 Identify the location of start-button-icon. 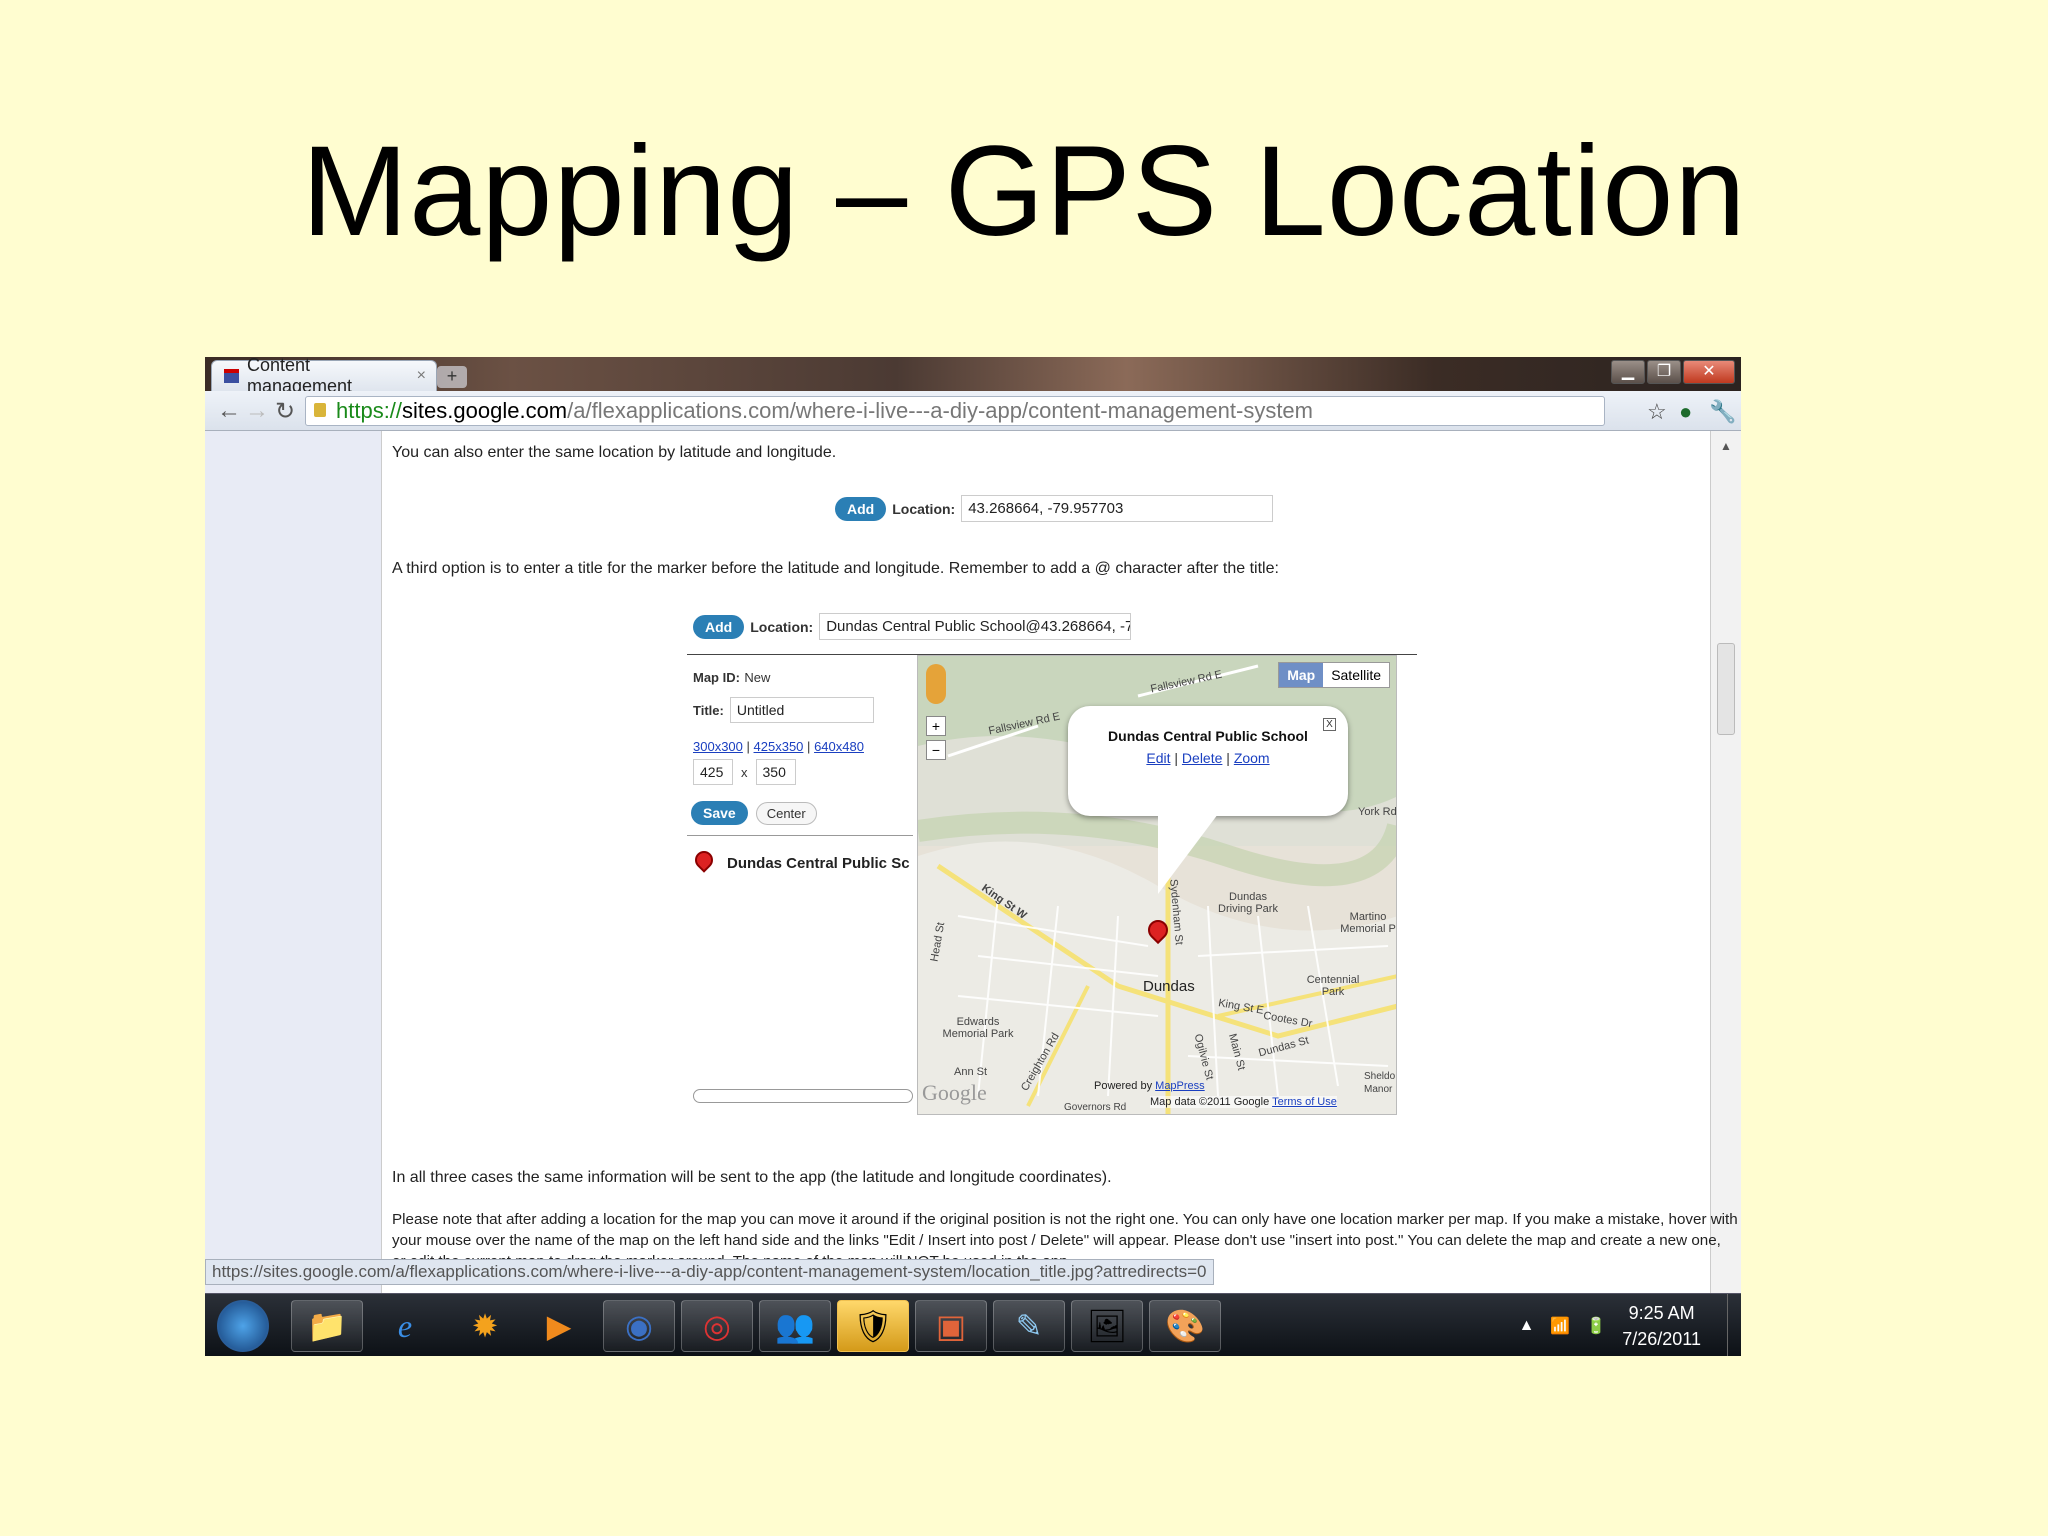
(243, 1326).